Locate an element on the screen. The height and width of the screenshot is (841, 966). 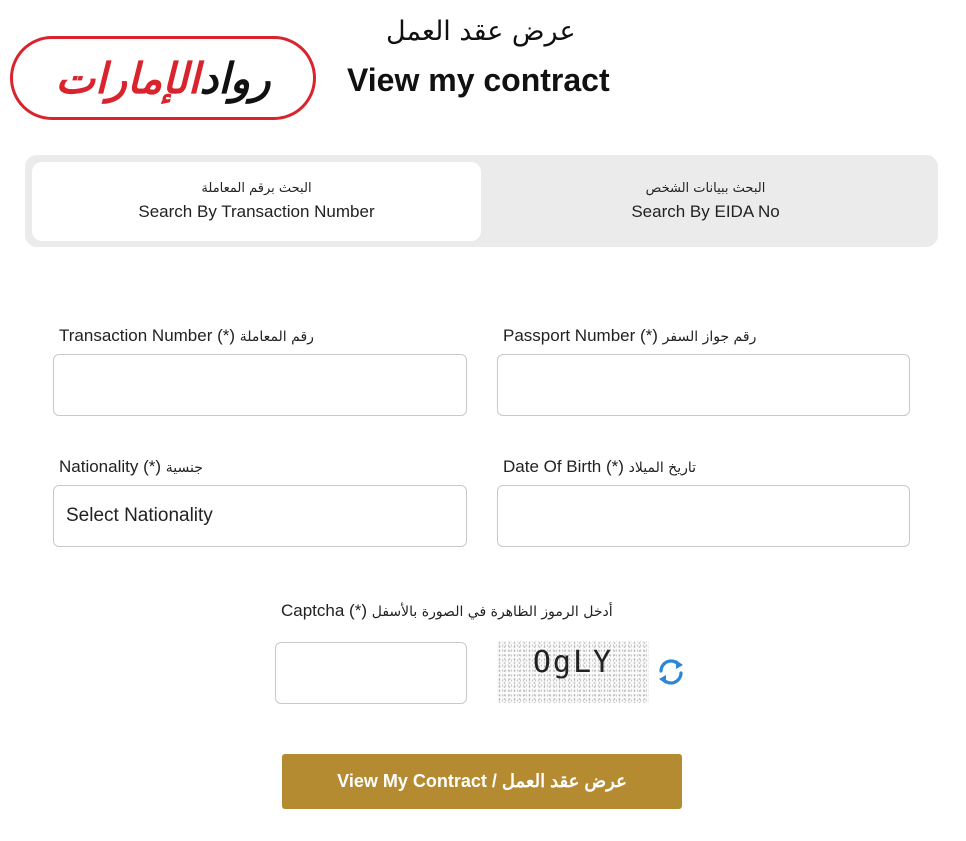
date-of-birth-input is located at coordinates (703, 516).